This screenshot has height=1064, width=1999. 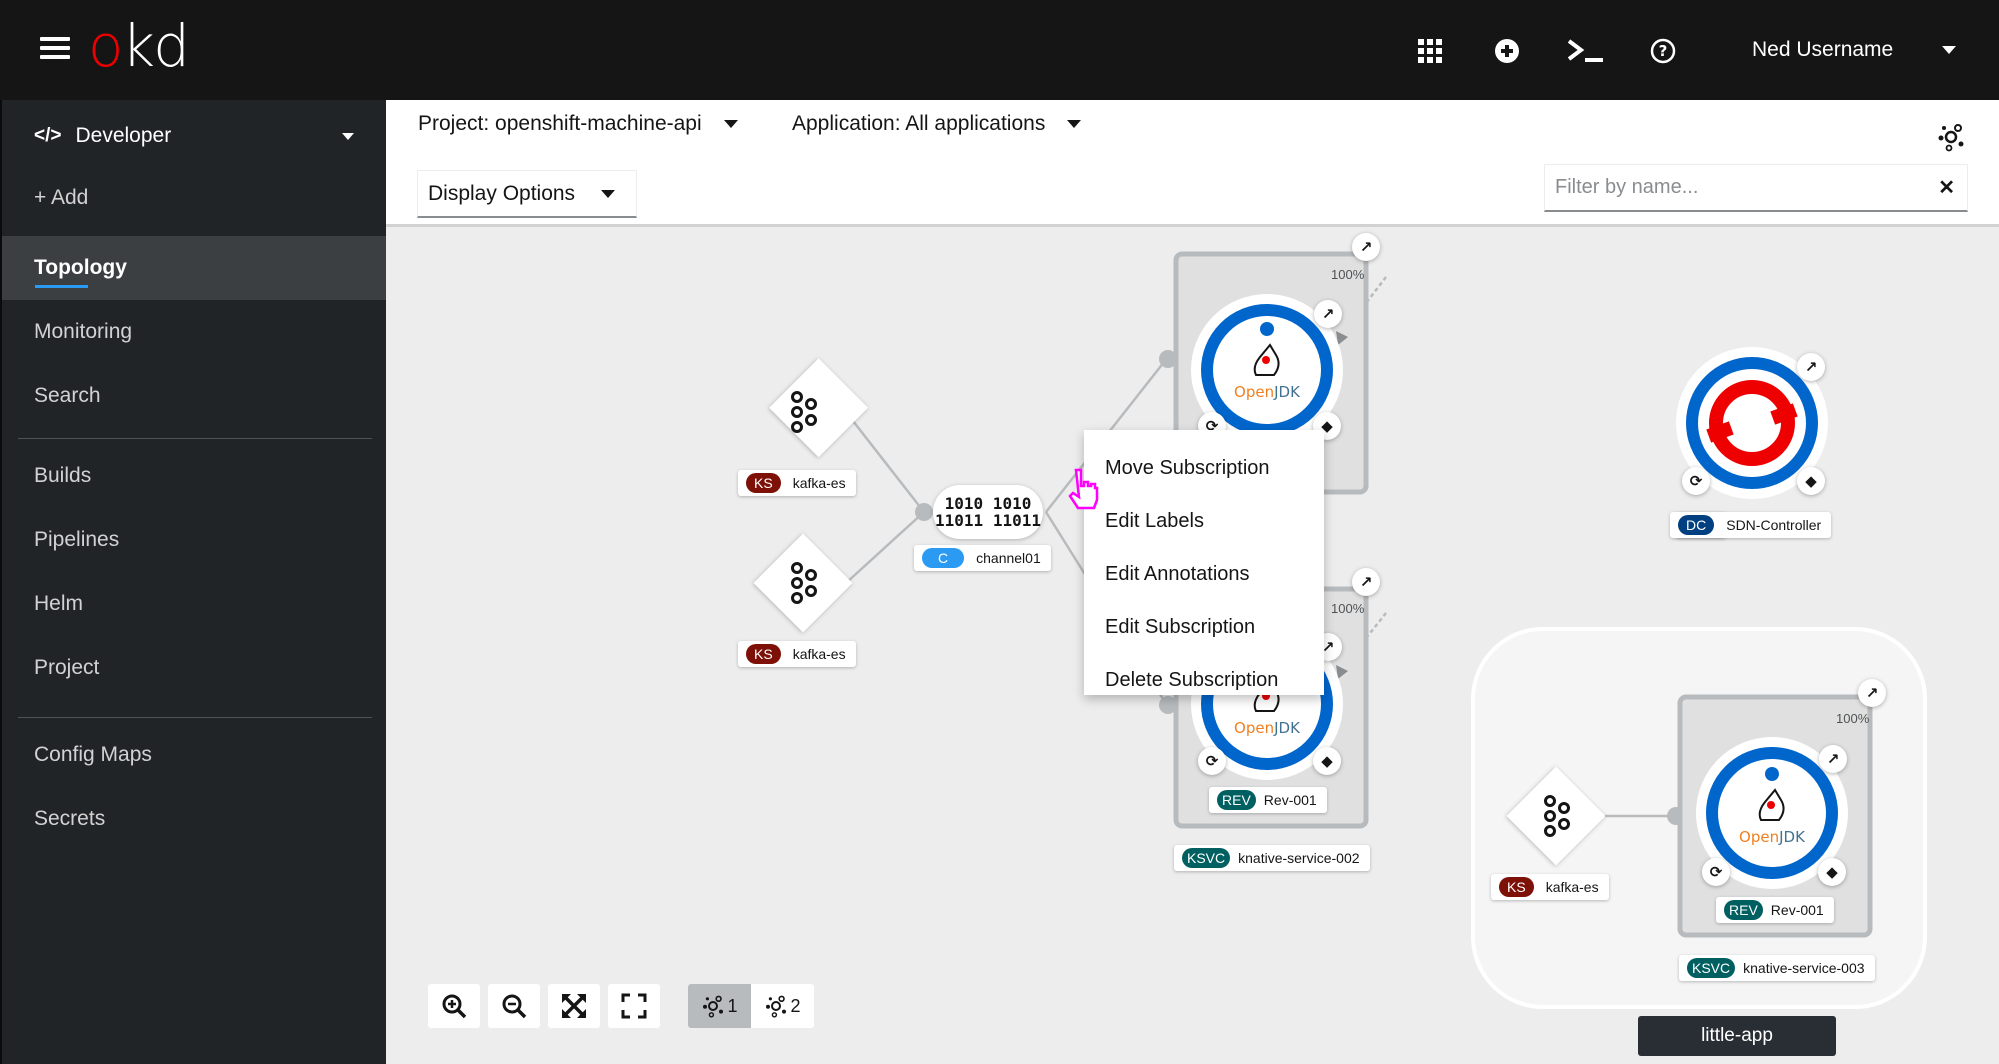 What do you see at coordinates (194, 668) in the screenshot?
I see `sidebar-item-project: Project` at bounding box center [194, 668].